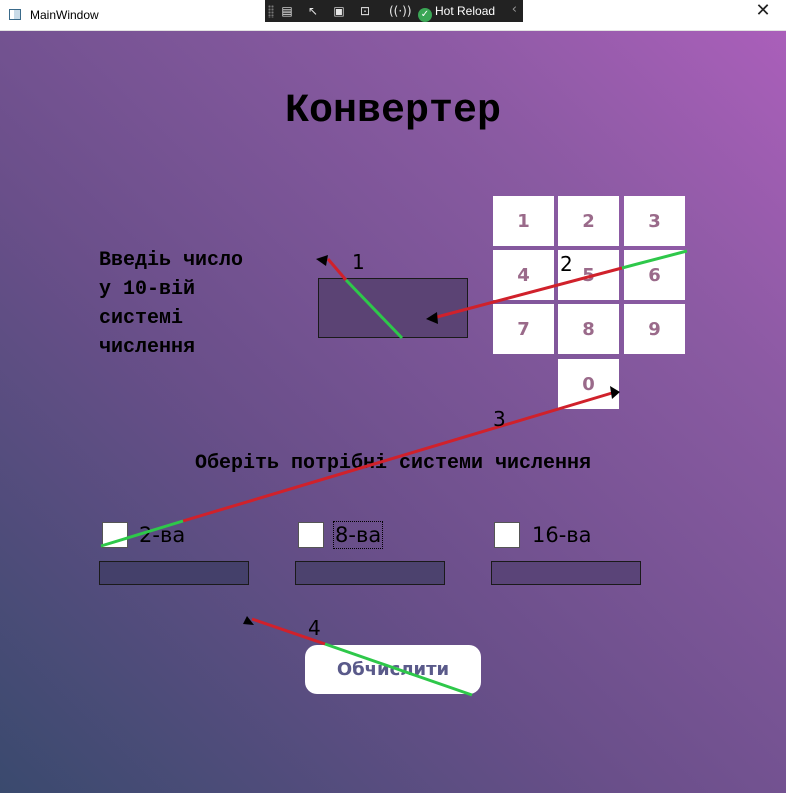 This screenshot has height=793, width=786. Describe the element at coordinates (566, 264) in the screenshot. I see `overlay-label-2: 2` at that location.